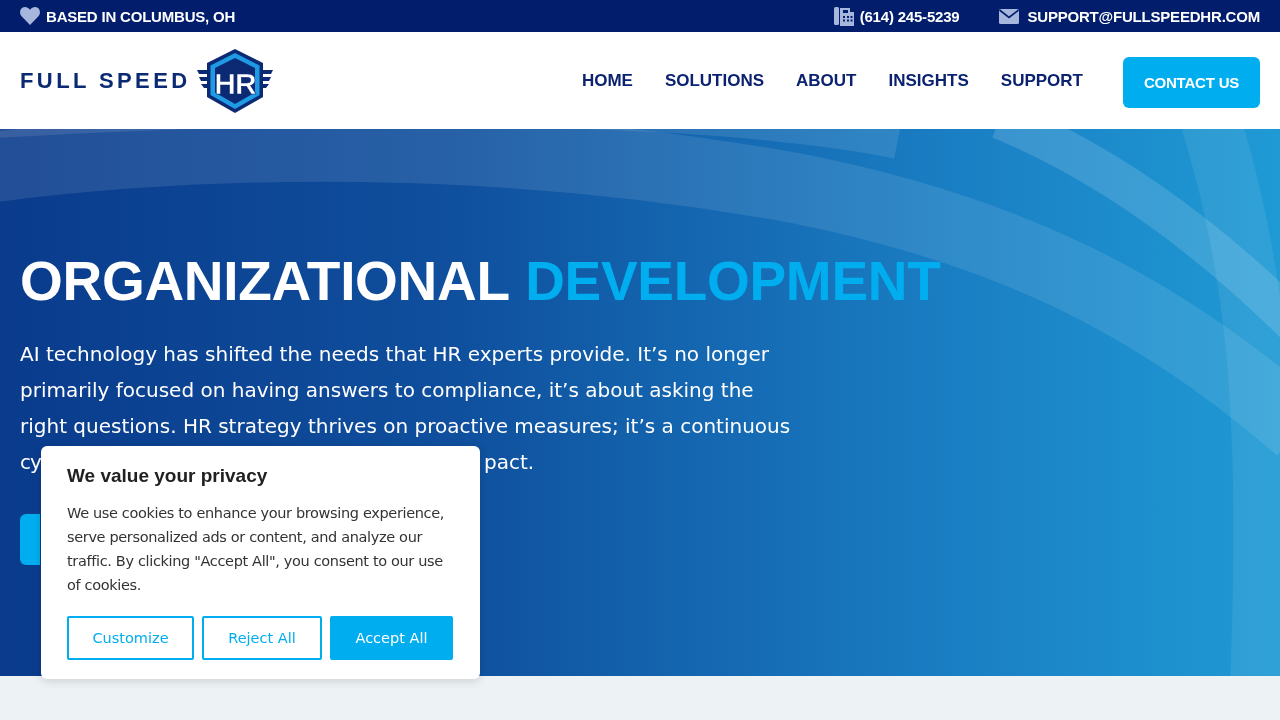 The width and height of the screenshot is (1280, 720). I want to click on hero-heading: ORGANIZATIONAL DEVELOPMENT, so click(480, 281).